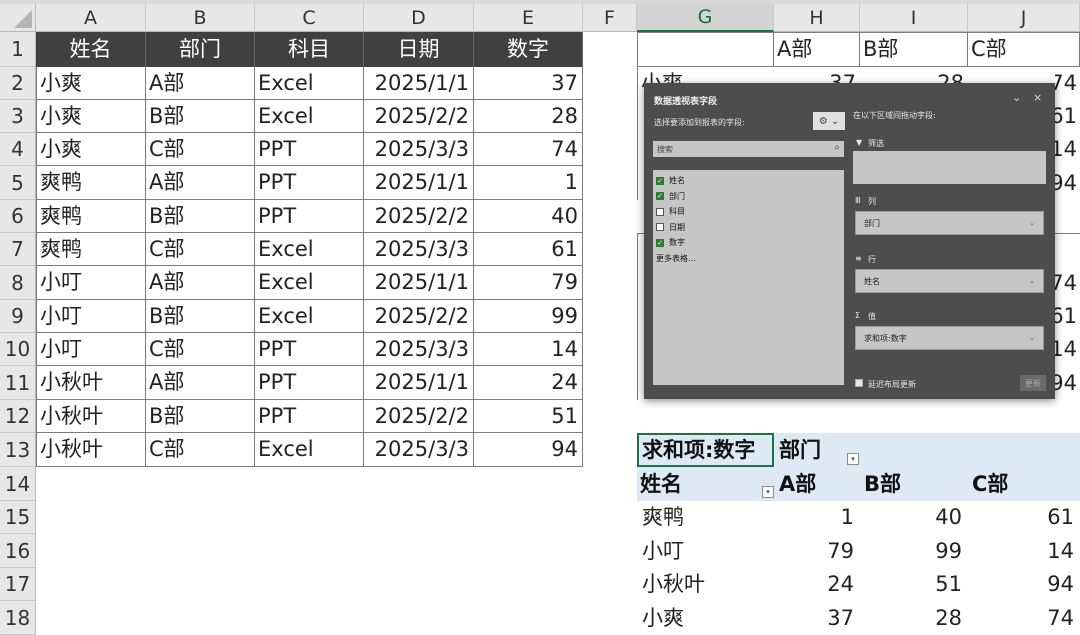  I want to click on row-header-9: 9, so click(18, 316).